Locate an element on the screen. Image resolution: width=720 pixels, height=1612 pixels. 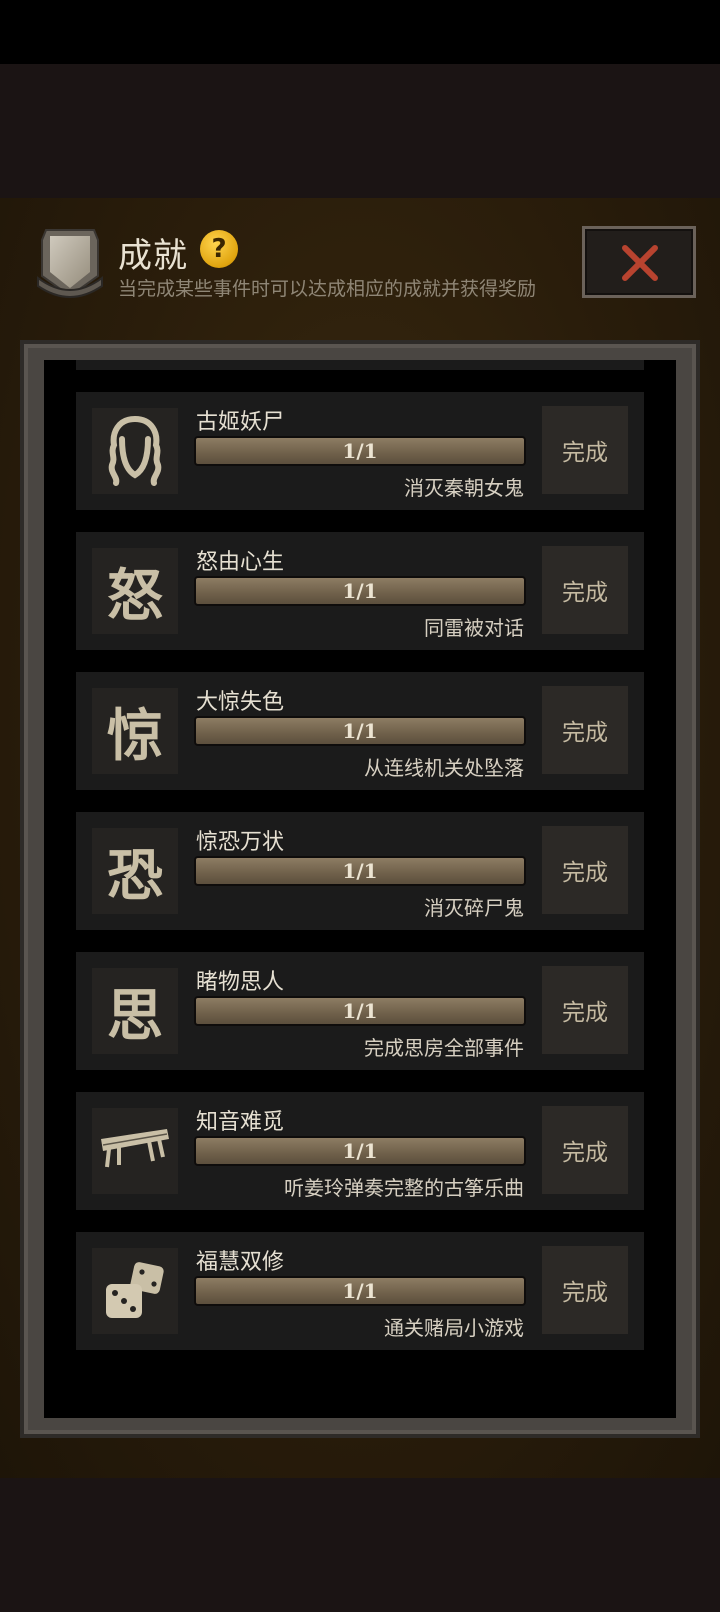
close-button is located at coordinates (639, 262).